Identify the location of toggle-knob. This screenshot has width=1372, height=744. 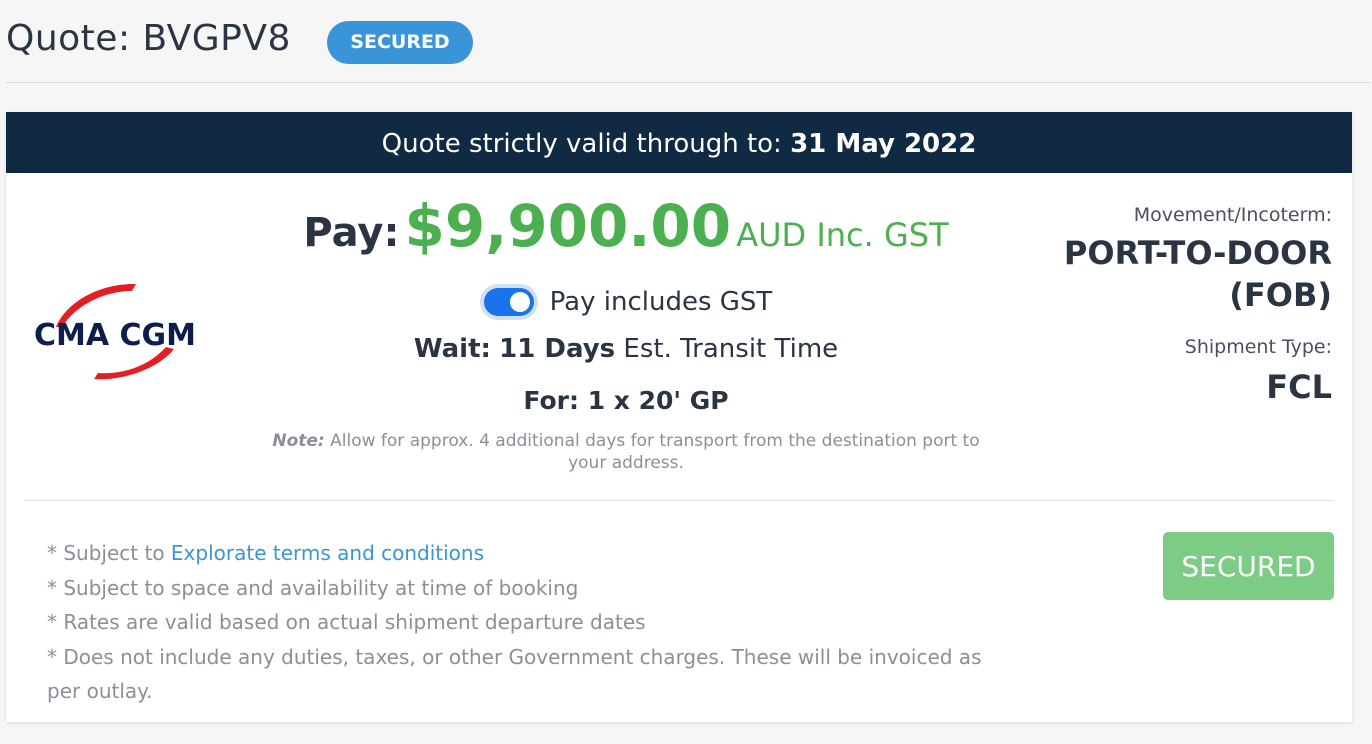
(519, 302).